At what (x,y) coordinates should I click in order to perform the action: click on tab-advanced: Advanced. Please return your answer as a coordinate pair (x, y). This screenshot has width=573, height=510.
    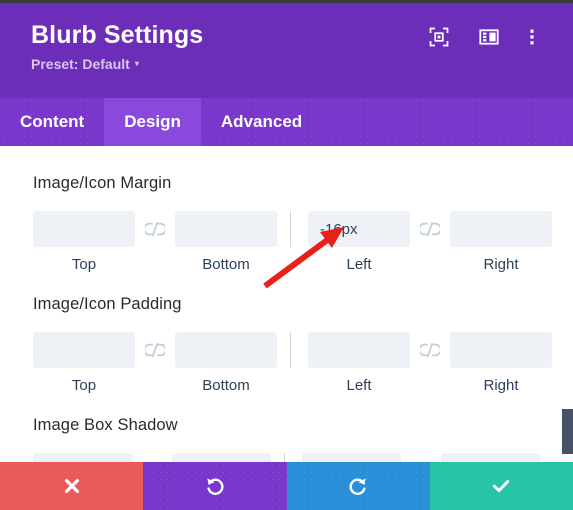
    Looking at the image, I should click on (261, 122).